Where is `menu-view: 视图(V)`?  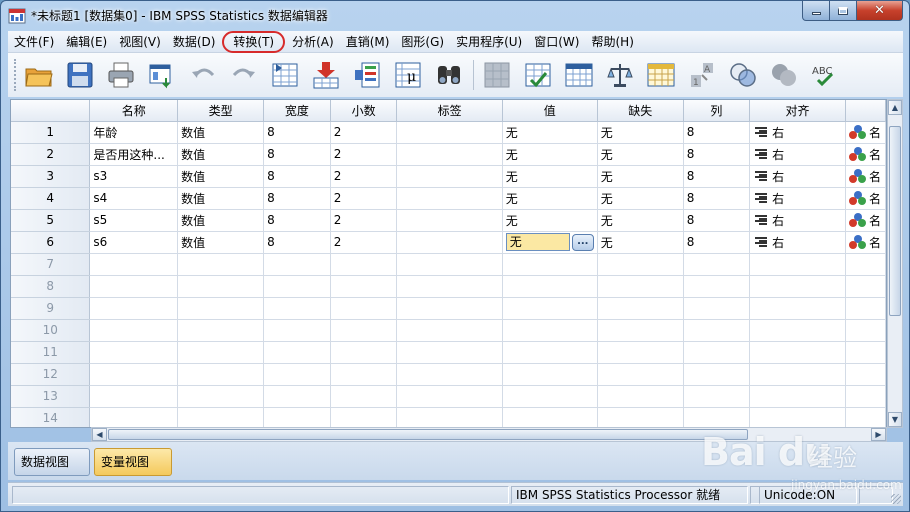
menu-view: 视图(V) is located at coordinates (140, 42).